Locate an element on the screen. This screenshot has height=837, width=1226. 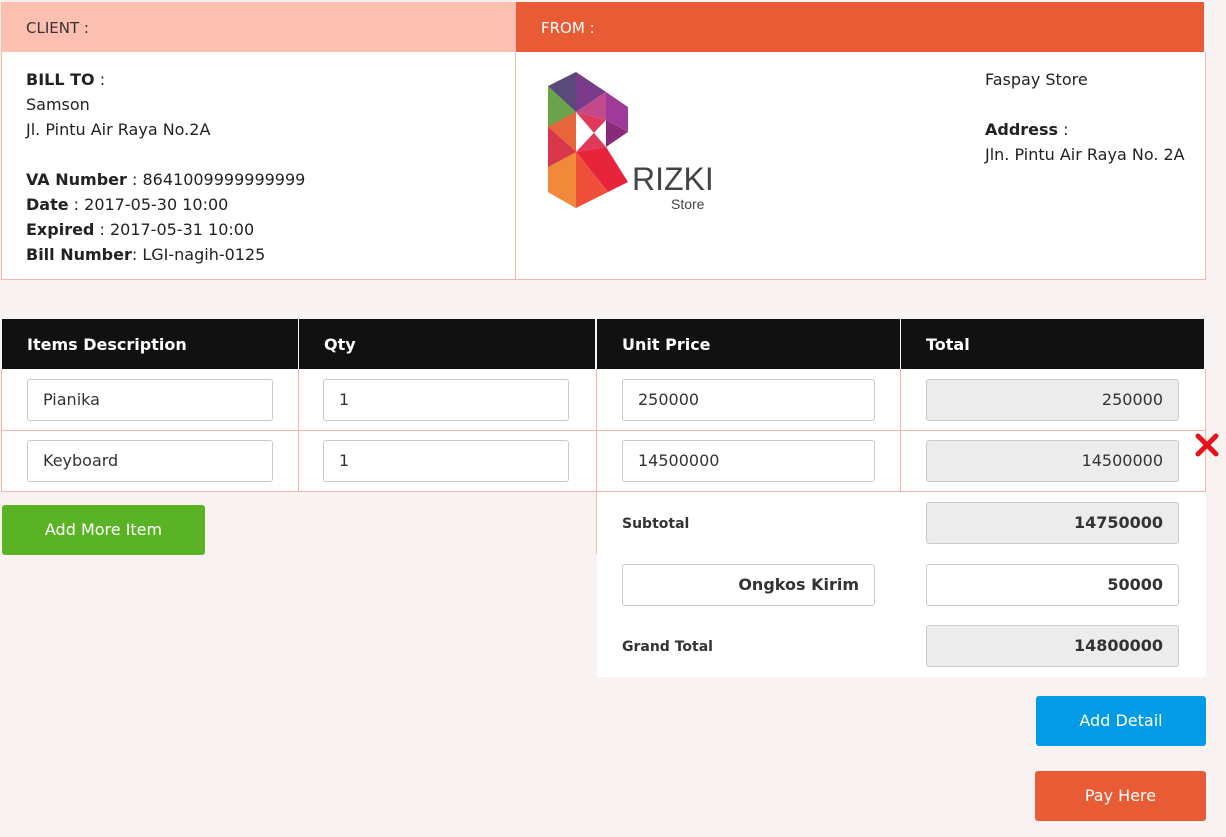
logo-text: RIZKI is located at coordinates (673, 179).